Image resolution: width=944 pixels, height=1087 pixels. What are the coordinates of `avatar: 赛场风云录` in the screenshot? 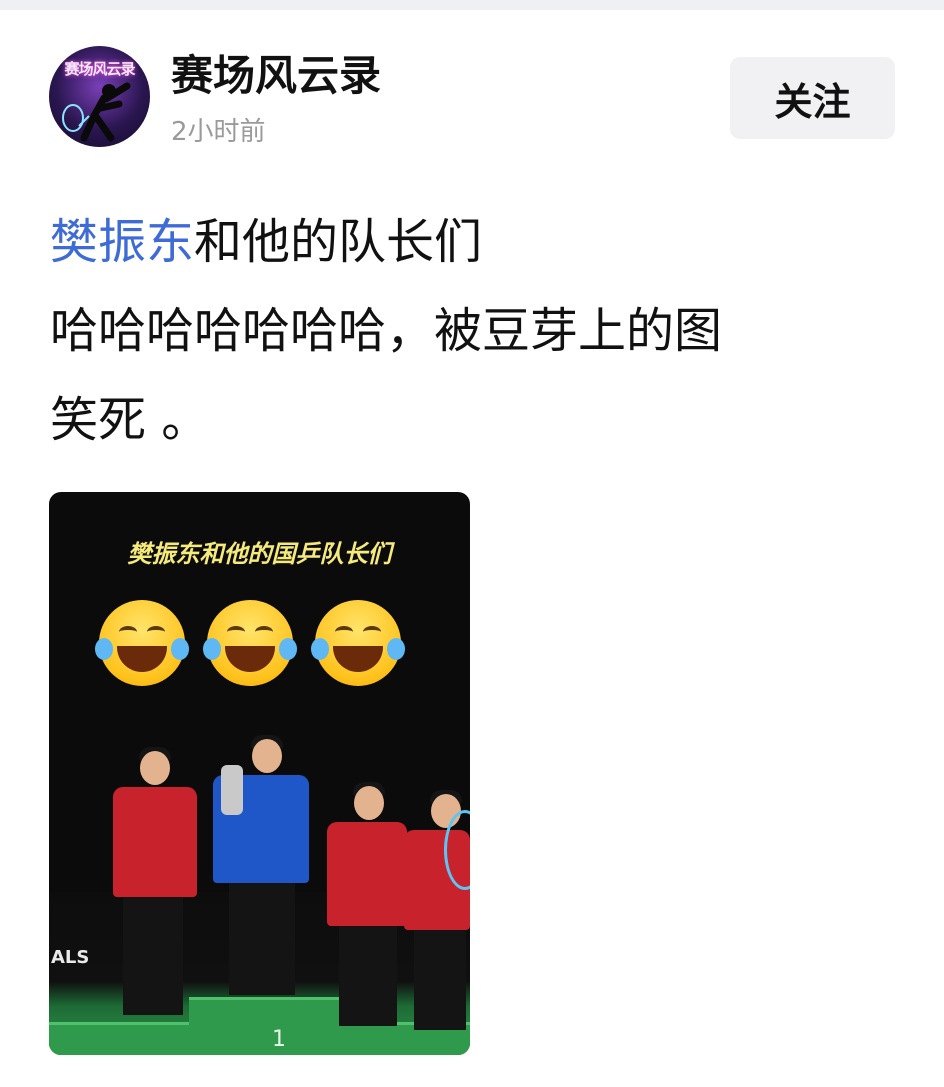 It's located at (99, 96).